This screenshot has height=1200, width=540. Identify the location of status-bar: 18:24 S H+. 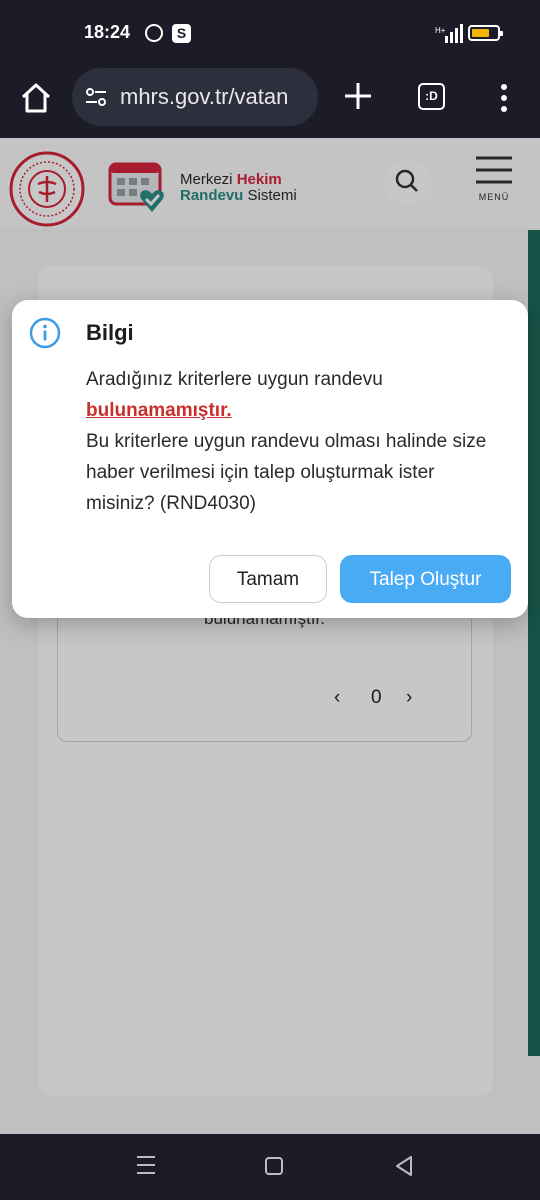
(270, 34).